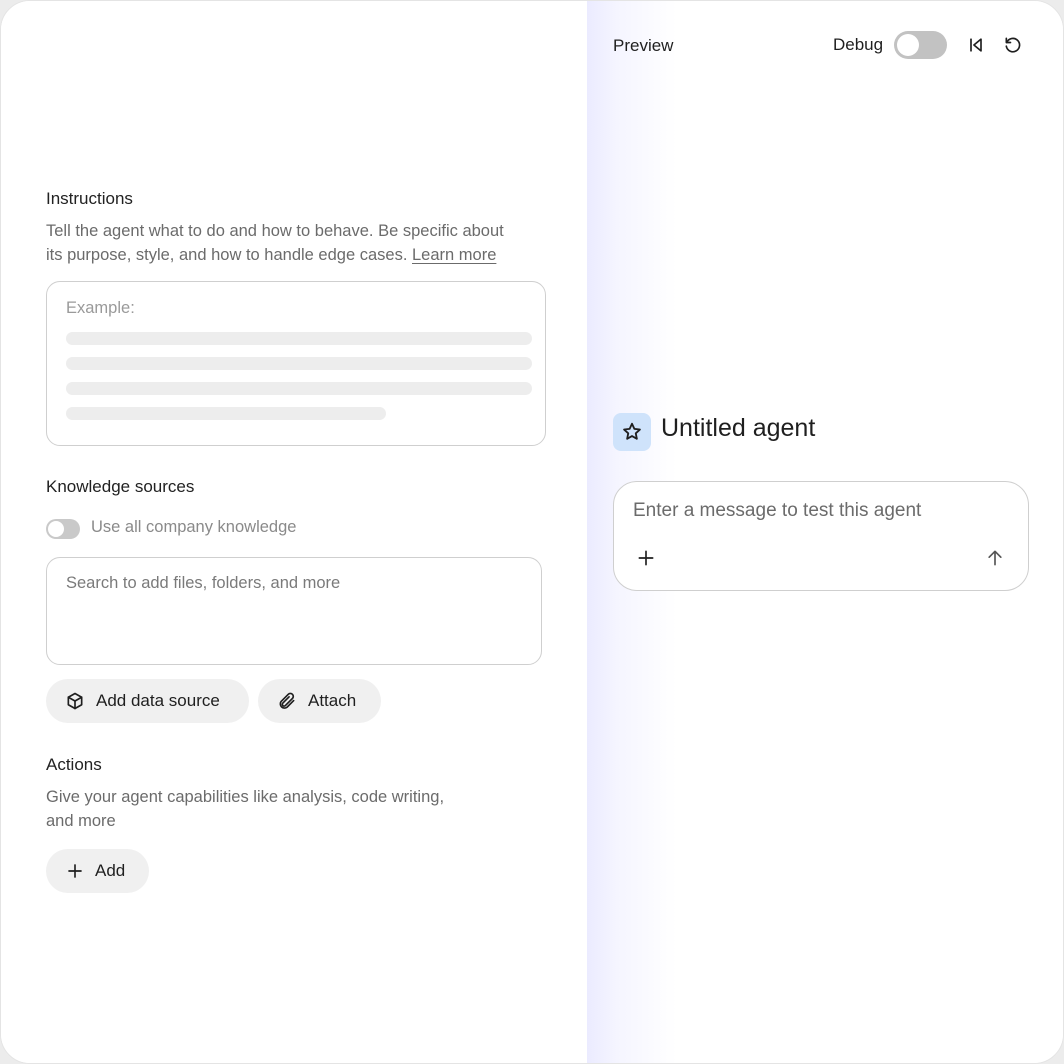  I want to click on agent-name: Untitled agent, so click(738, 428).